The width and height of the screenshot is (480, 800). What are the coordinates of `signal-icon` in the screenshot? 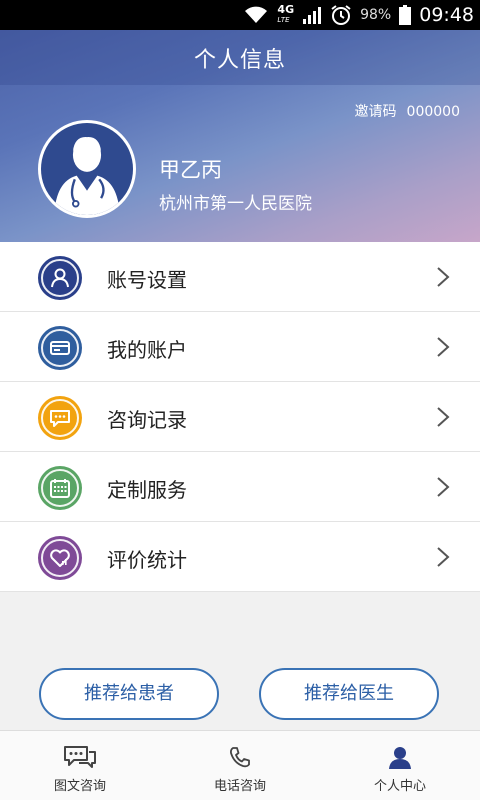 It's located at (312, 15).